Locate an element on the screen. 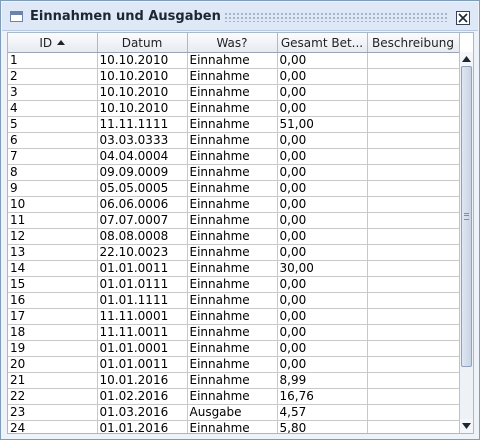 This screenshot has height=440, width=480. table-cell: 11.11.0001 is located at coordinates (142, 316).